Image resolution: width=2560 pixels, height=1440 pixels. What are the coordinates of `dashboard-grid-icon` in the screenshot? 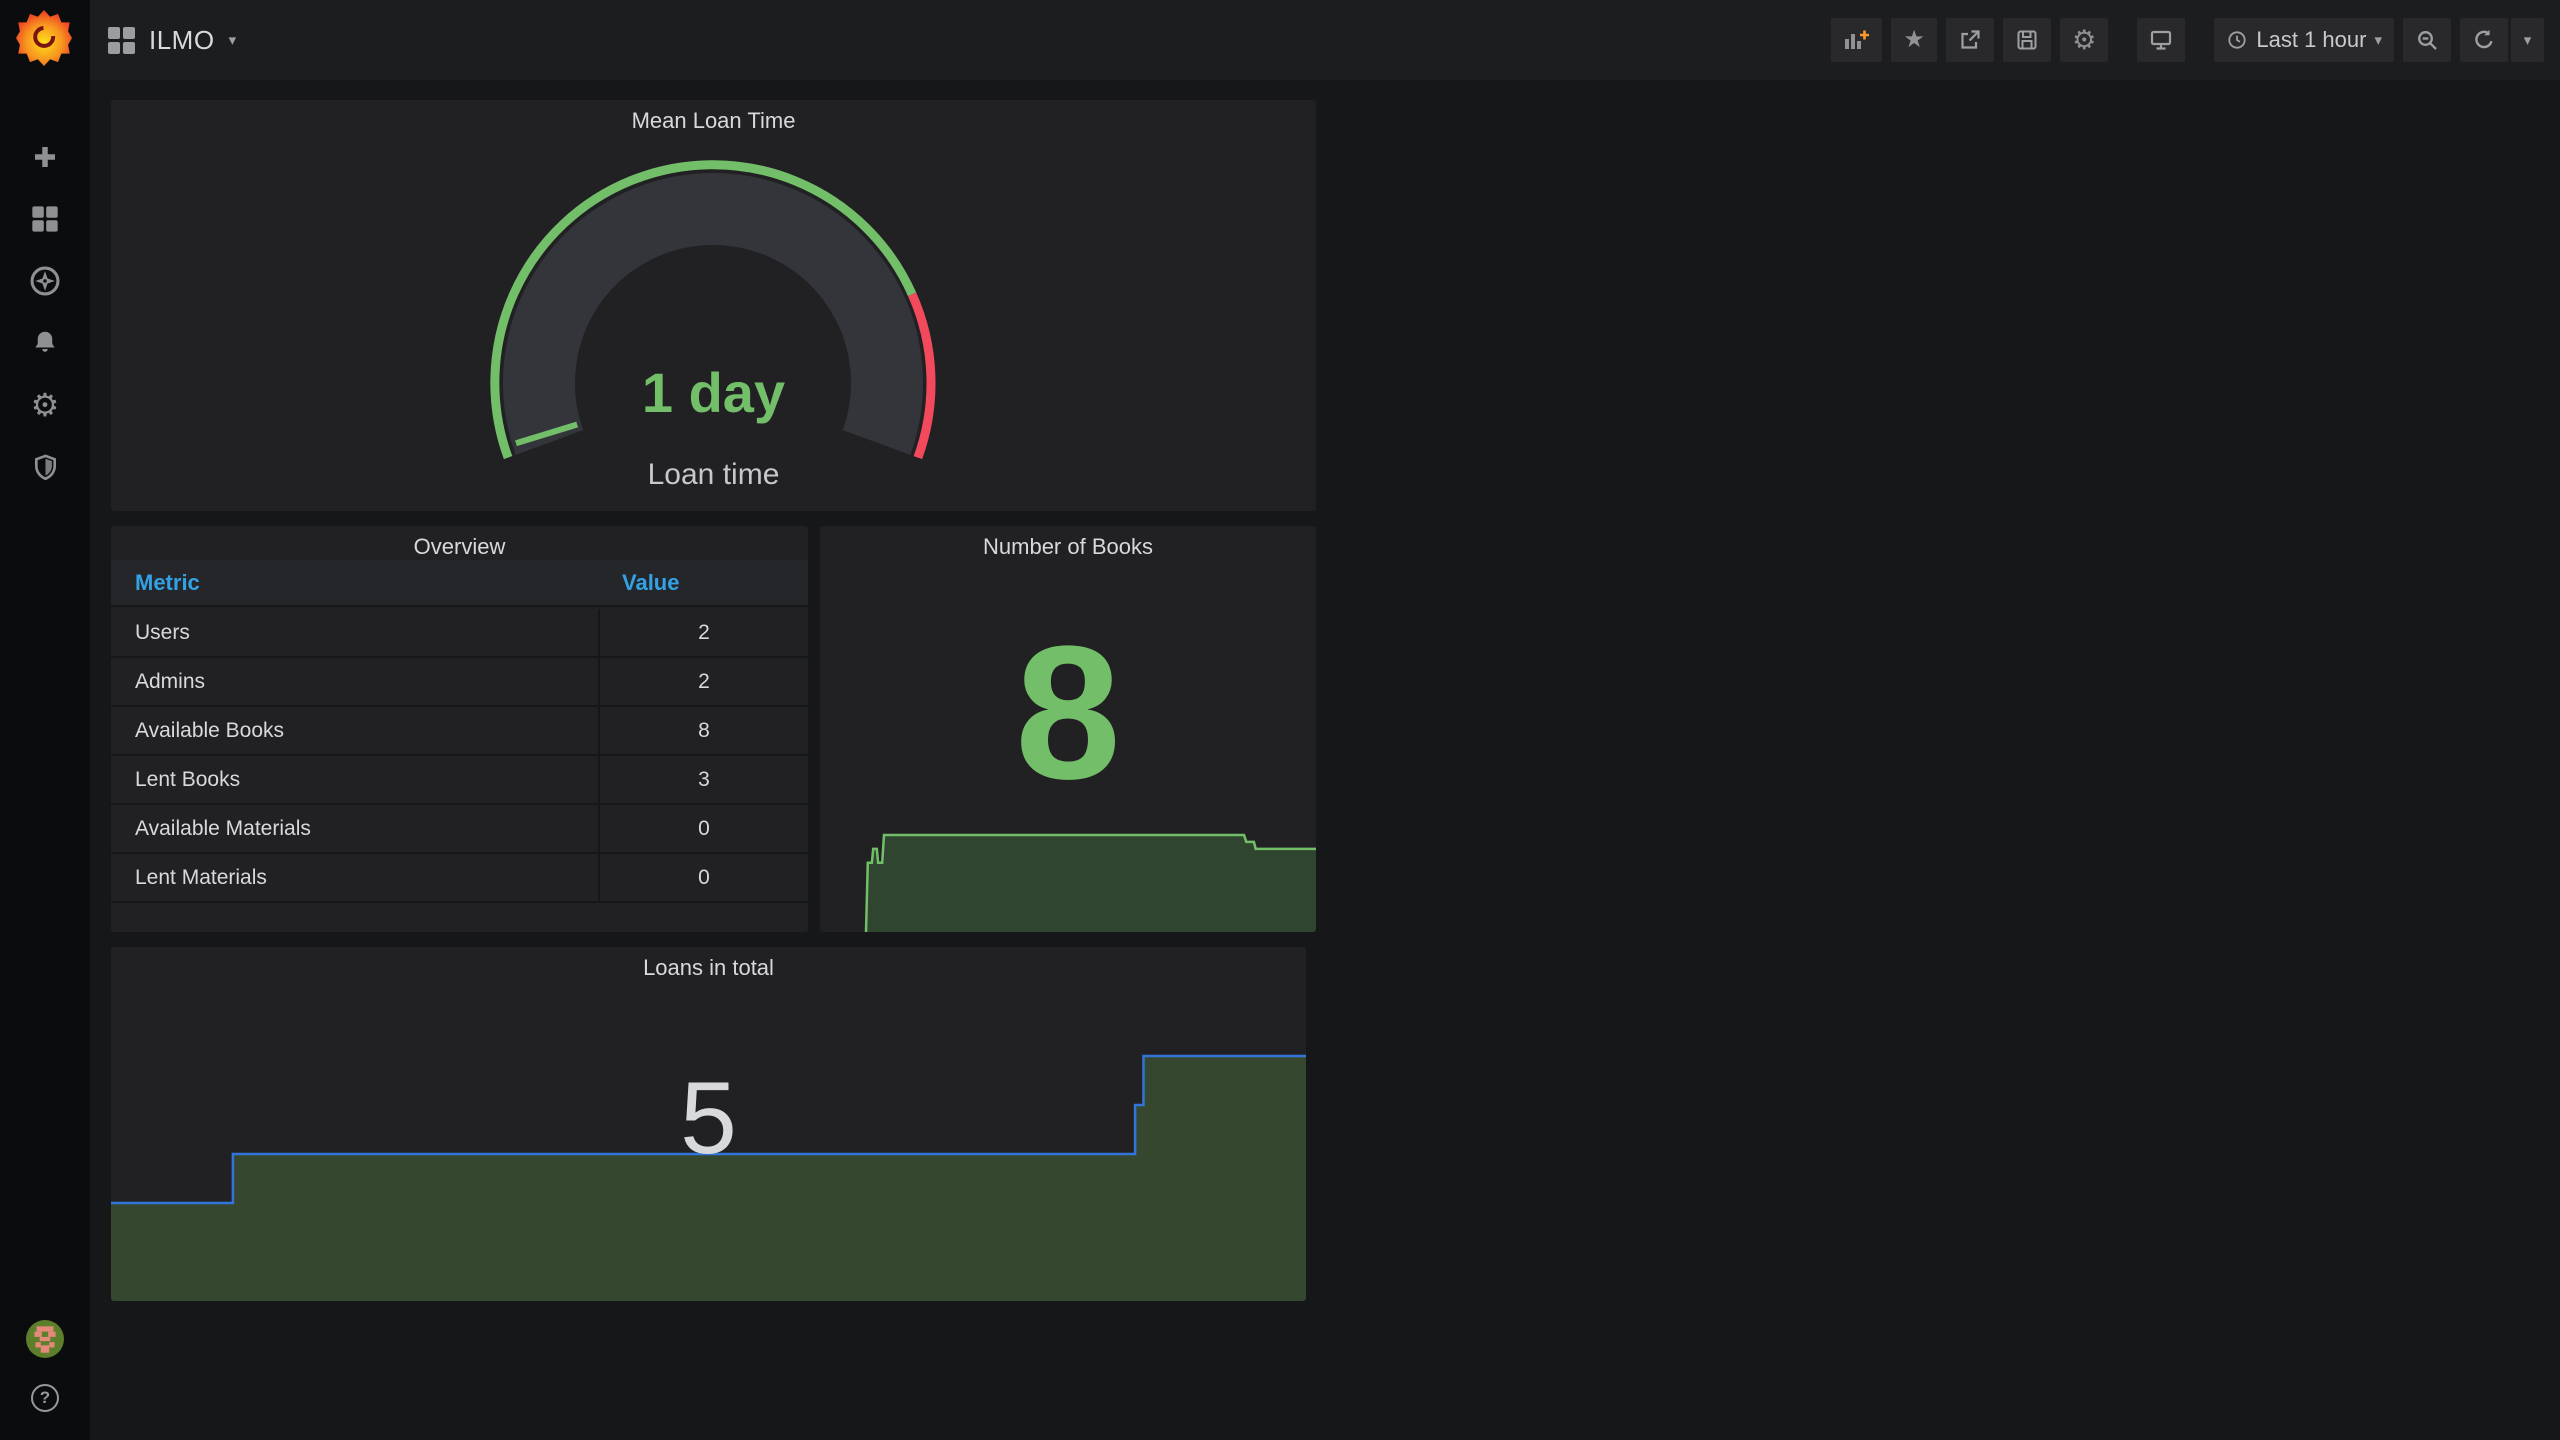 It's located at (121, 40).